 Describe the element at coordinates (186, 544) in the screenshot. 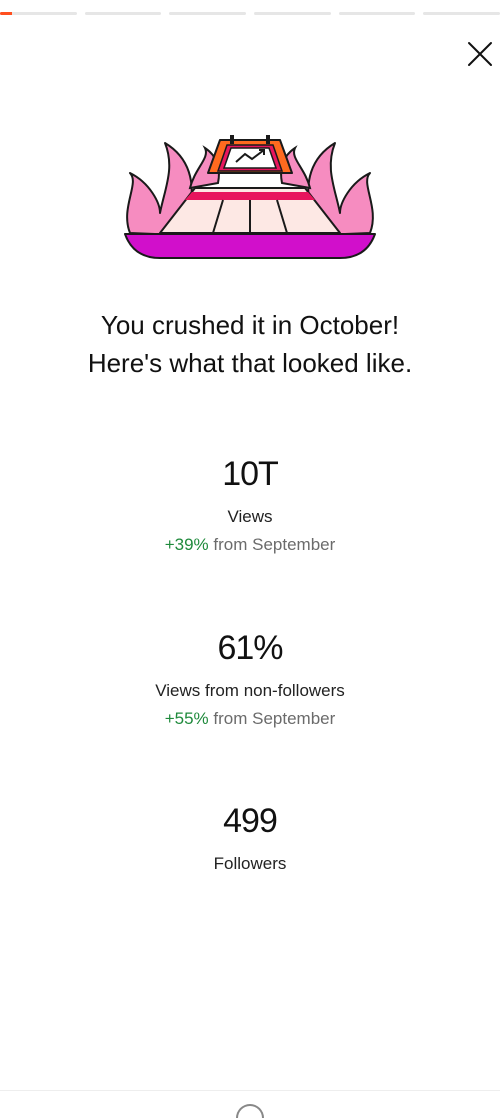

I see `stat-change-pct: +39%` at that location.